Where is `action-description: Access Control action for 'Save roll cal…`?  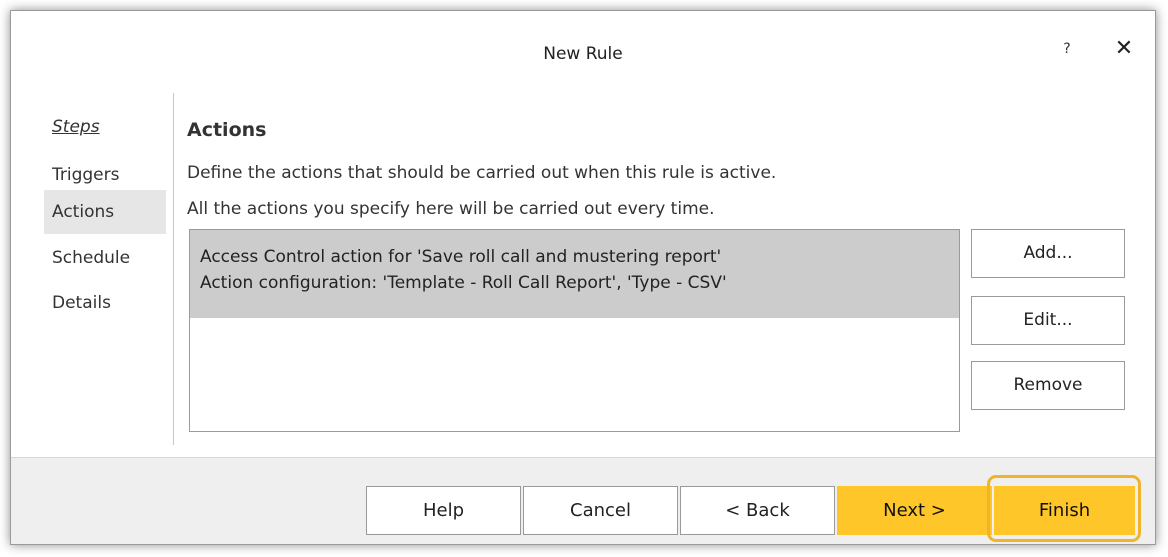 action-description: Access Control action for 'Save roll cal… is located at coordinates (461, 257).